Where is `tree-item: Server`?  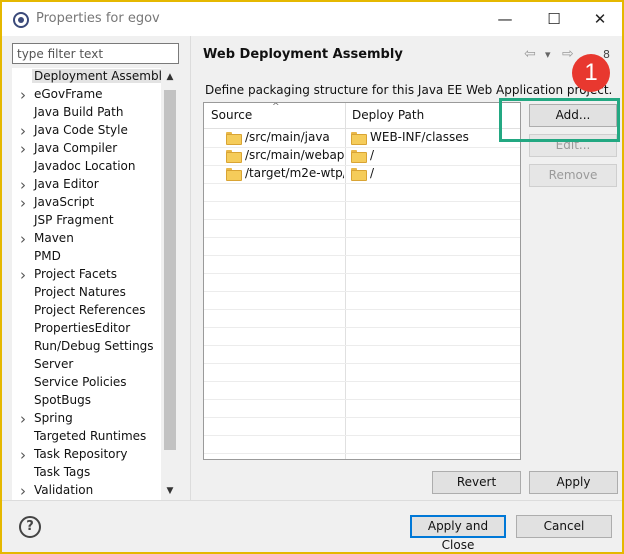
tree-item: Server is located at coordinates (87, 365).